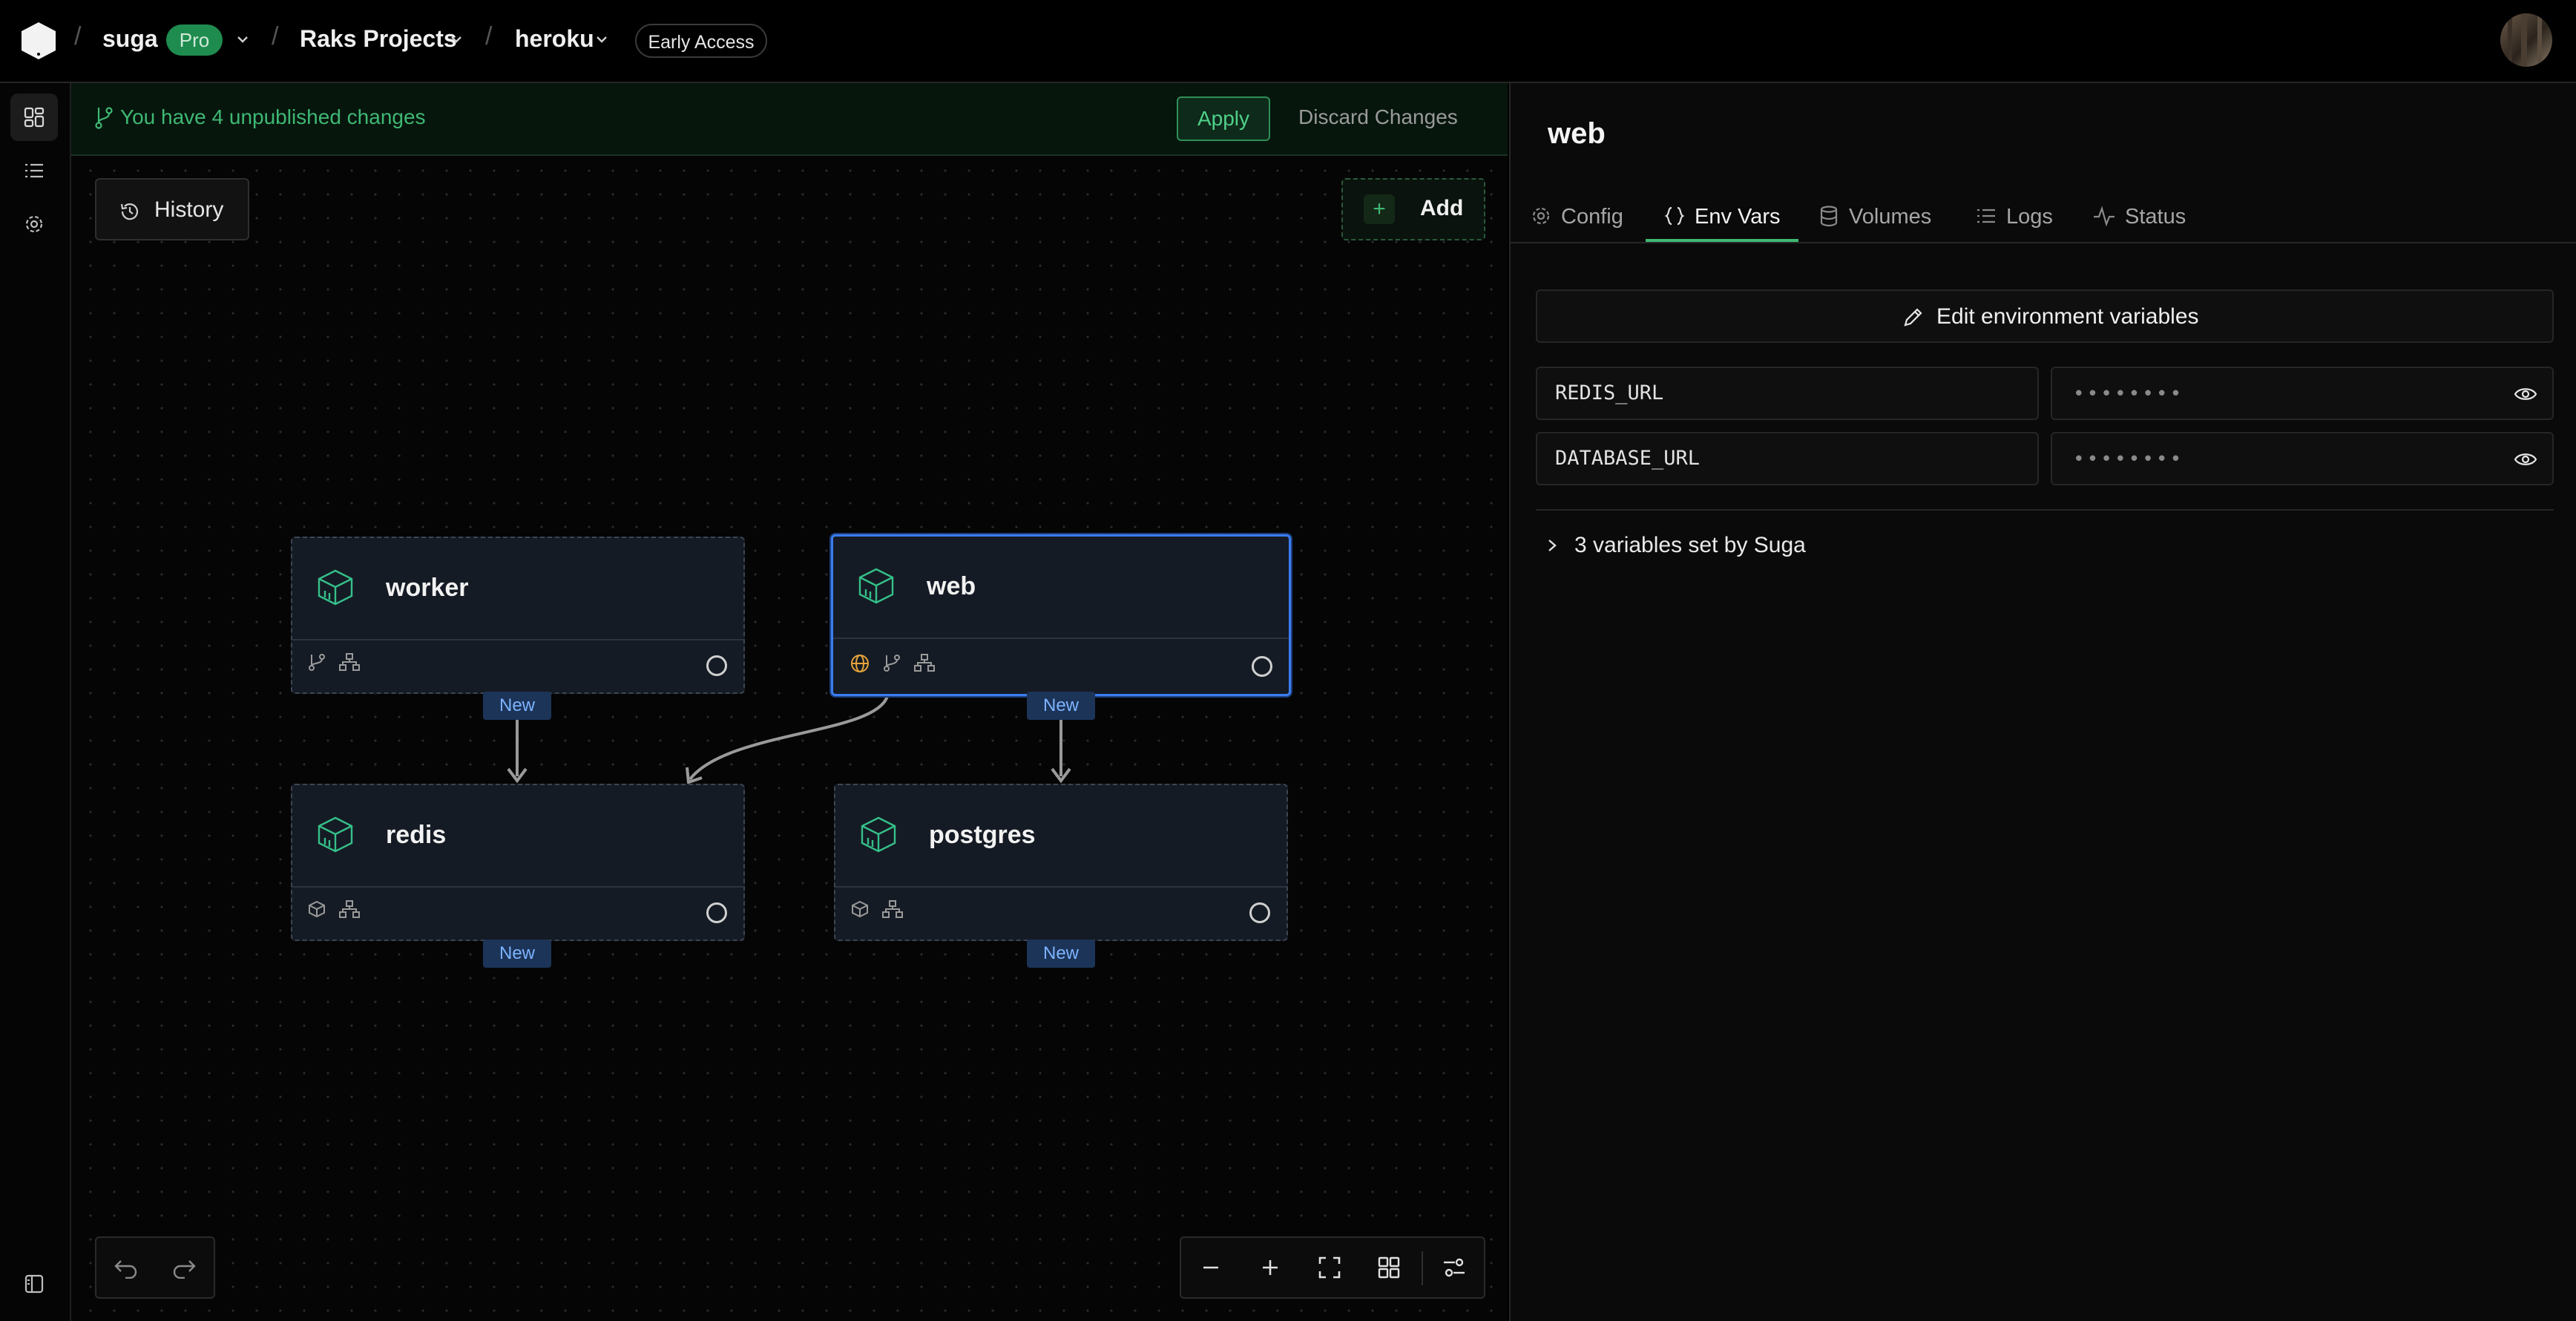 This screenshot has width=2576, height=1321. I want to click on service-node-postgres: postgres, so click(1061, 862).